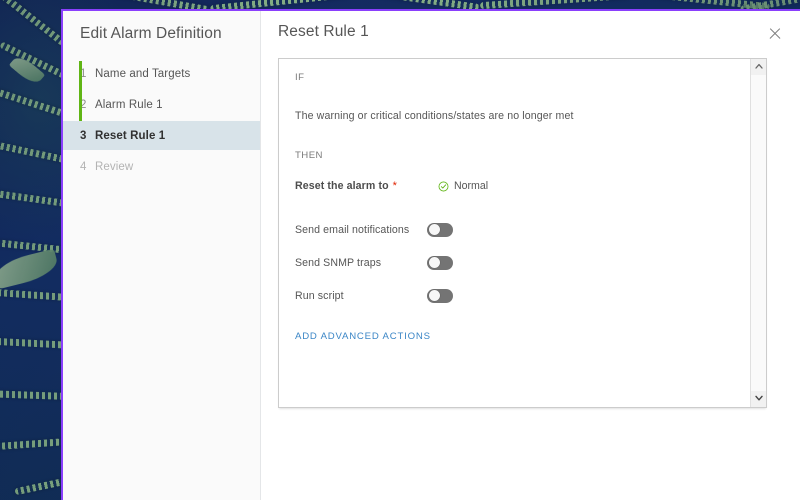  I want to click on scroll-down-button, so click(759, 399).